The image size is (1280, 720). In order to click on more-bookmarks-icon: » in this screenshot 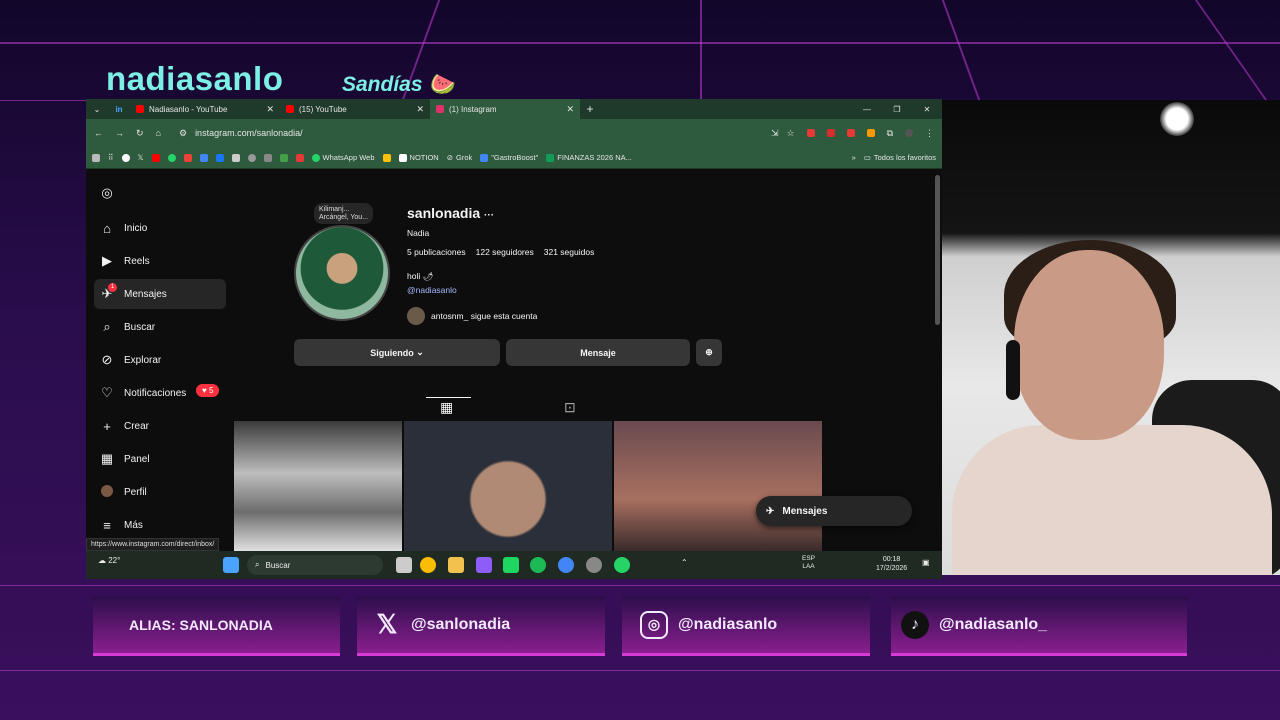, I will do `click(854, 157)`.